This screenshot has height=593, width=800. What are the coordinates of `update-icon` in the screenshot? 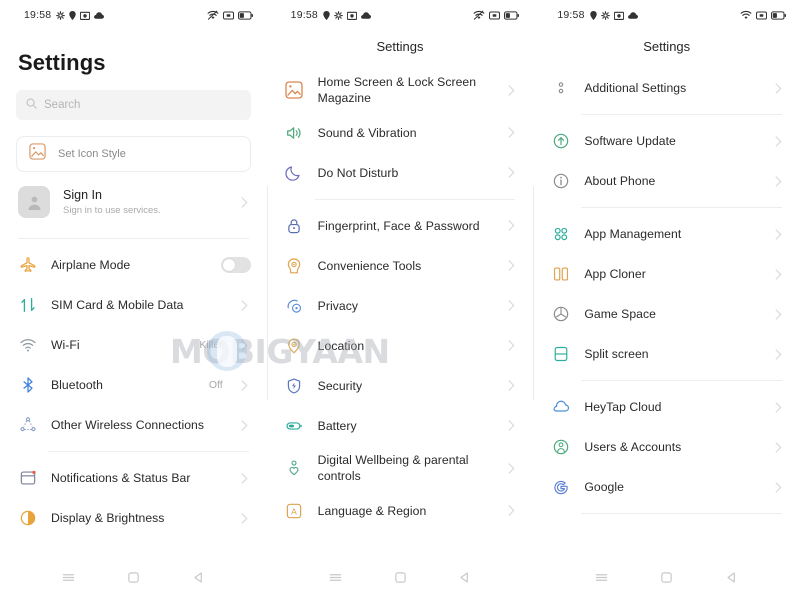 It's located at (560, 141).